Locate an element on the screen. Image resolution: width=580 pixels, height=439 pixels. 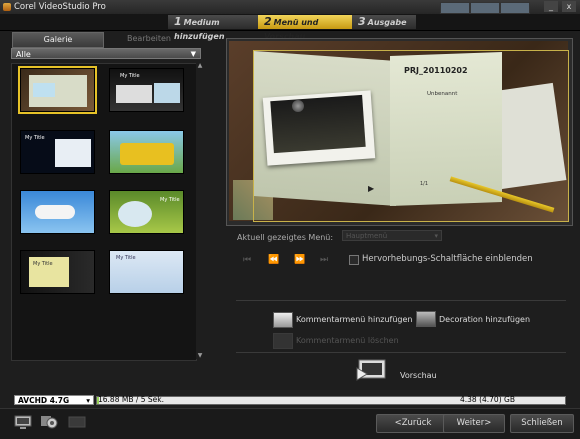
add-decoration-button: Decoration hinzufügen is located at coordinates (484, 319).